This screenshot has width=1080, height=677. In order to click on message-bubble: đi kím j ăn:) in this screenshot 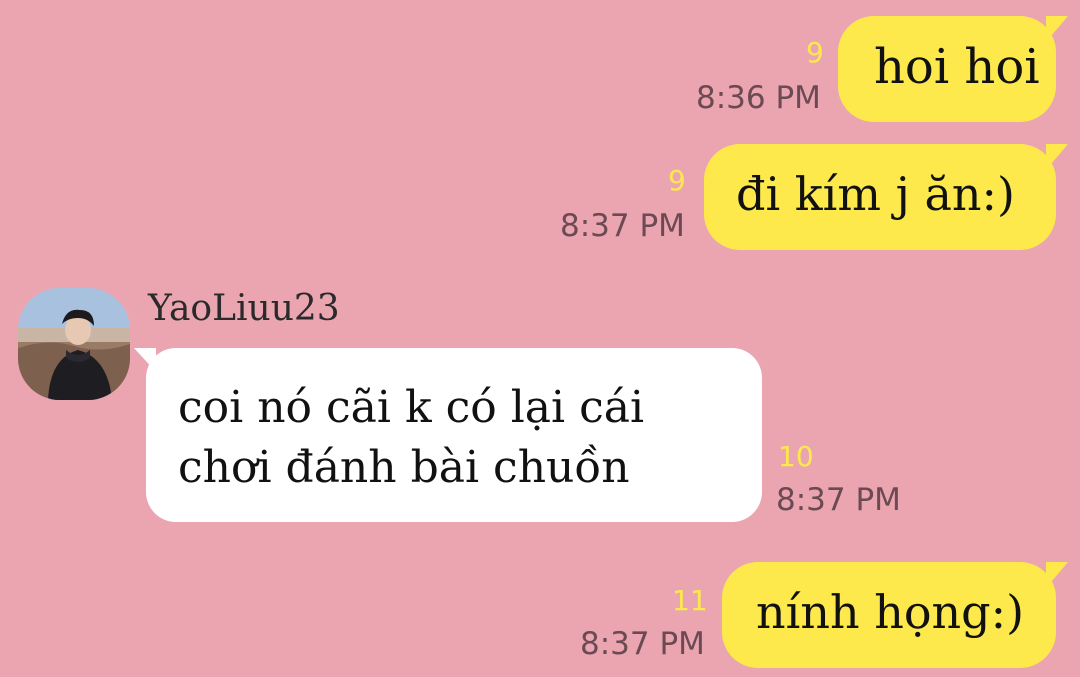, I will do `click(886, 197)`.